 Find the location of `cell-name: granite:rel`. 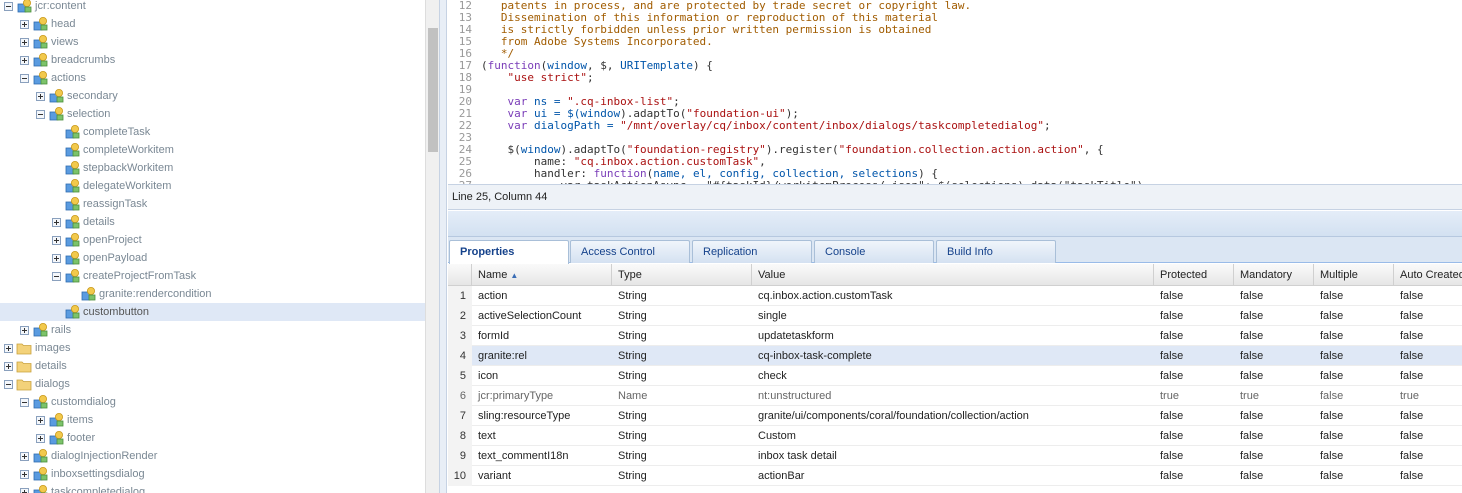

cell-name: granite:rel is located at coordinates (542, 356).